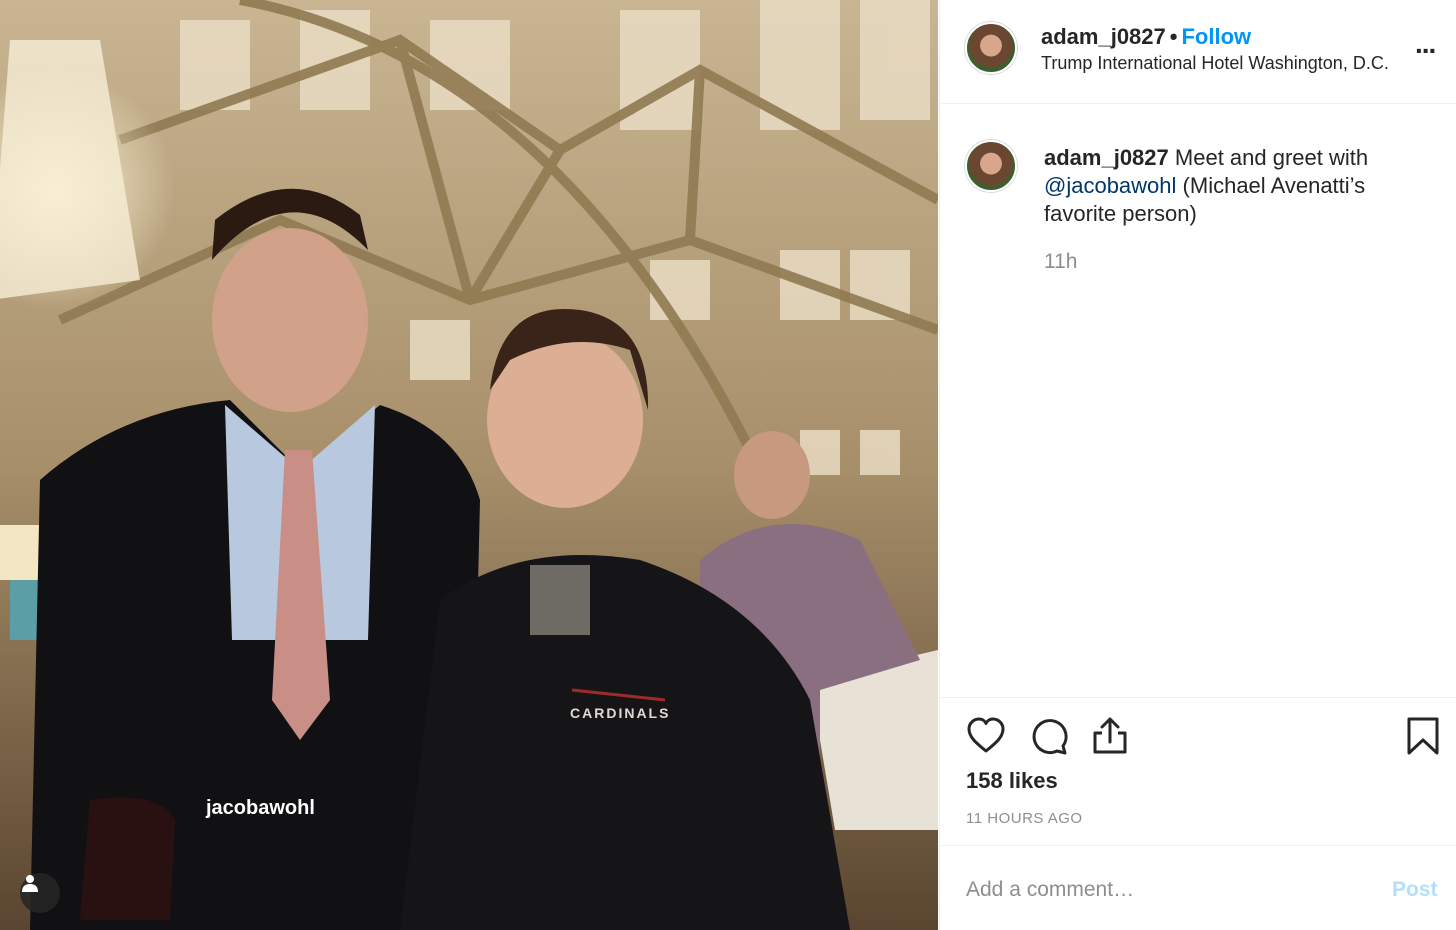  What do you see at coordinates (25, 610) in the screenshot?
I see `lamp-base` at bounding box center [25, 610].